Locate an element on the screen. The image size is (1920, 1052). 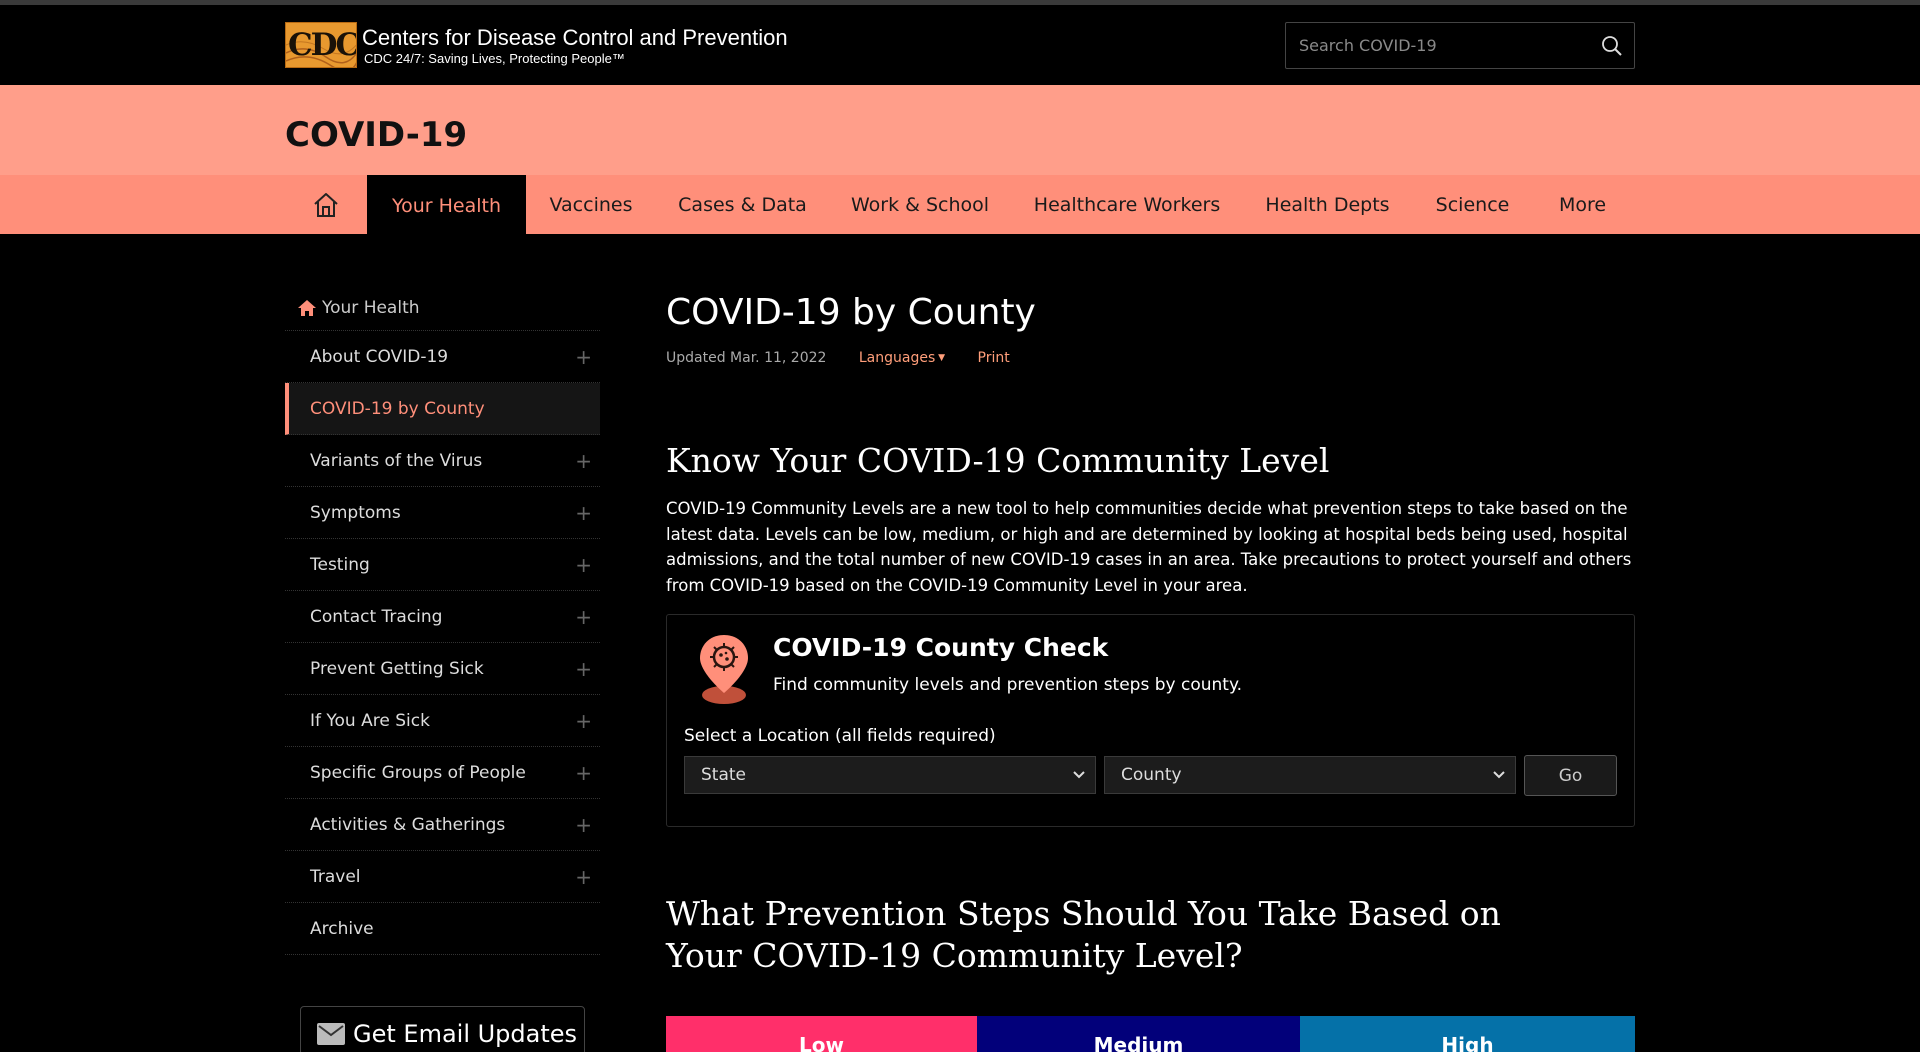
community-level-tabs: Low Medium High is located at coordinates (1150, 1034).